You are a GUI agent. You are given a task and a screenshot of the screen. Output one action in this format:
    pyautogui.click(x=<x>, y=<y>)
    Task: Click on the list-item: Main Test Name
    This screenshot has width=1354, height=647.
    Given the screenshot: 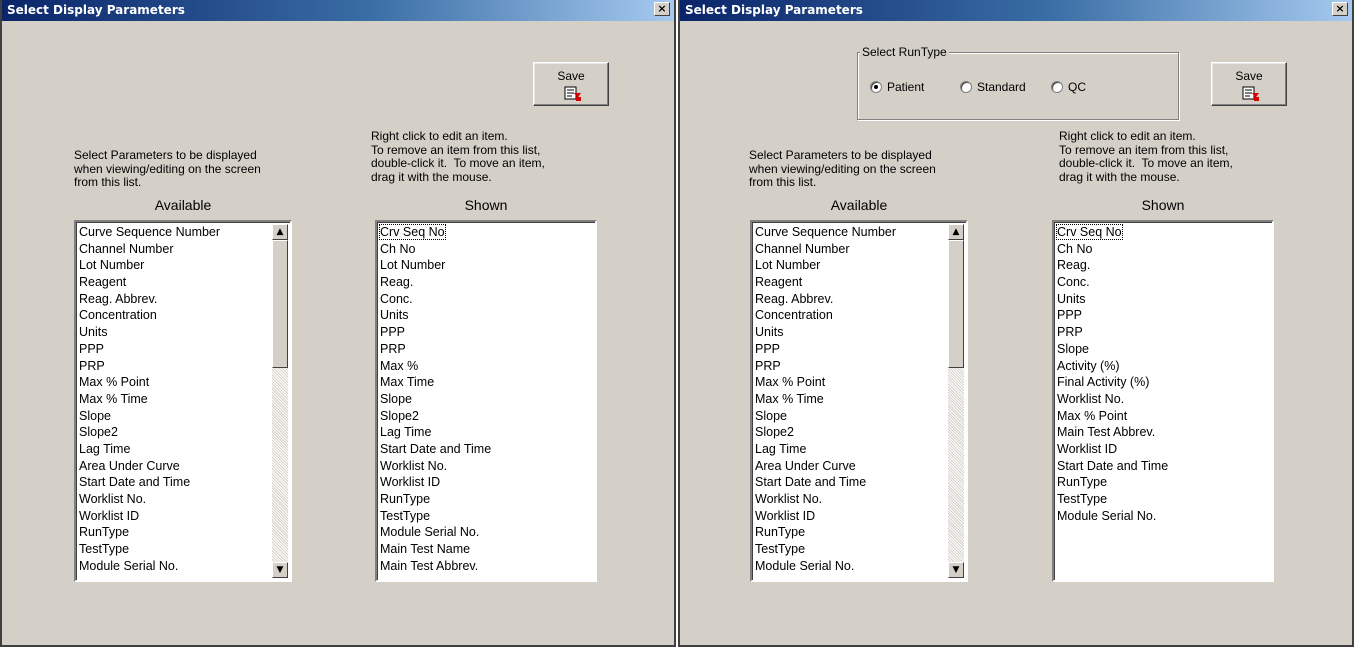 What is the action you would take?
    pyautogui.click(x=487, y=549)
    